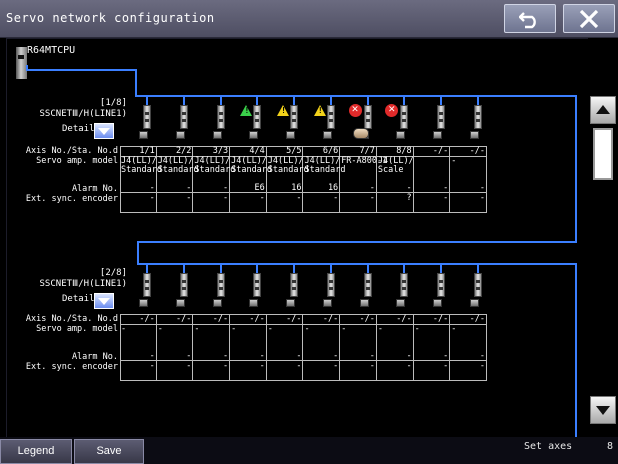  What do you see at coordinates (603, 410) in the screenshot?
I see `scroll-down-button` at bounding box center [603, 410].